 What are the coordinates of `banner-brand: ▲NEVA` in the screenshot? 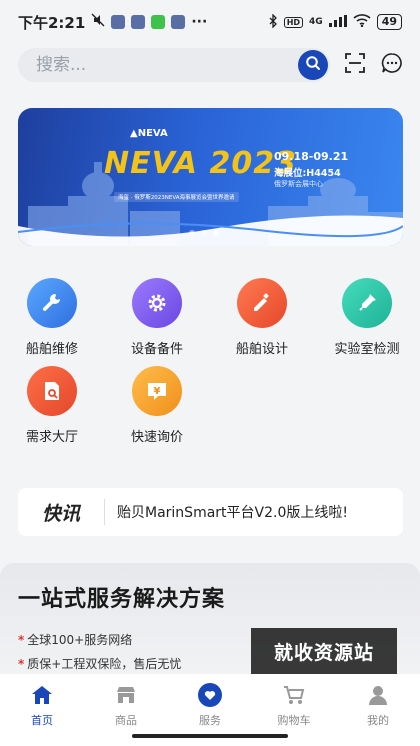 It's located at (149, 133).